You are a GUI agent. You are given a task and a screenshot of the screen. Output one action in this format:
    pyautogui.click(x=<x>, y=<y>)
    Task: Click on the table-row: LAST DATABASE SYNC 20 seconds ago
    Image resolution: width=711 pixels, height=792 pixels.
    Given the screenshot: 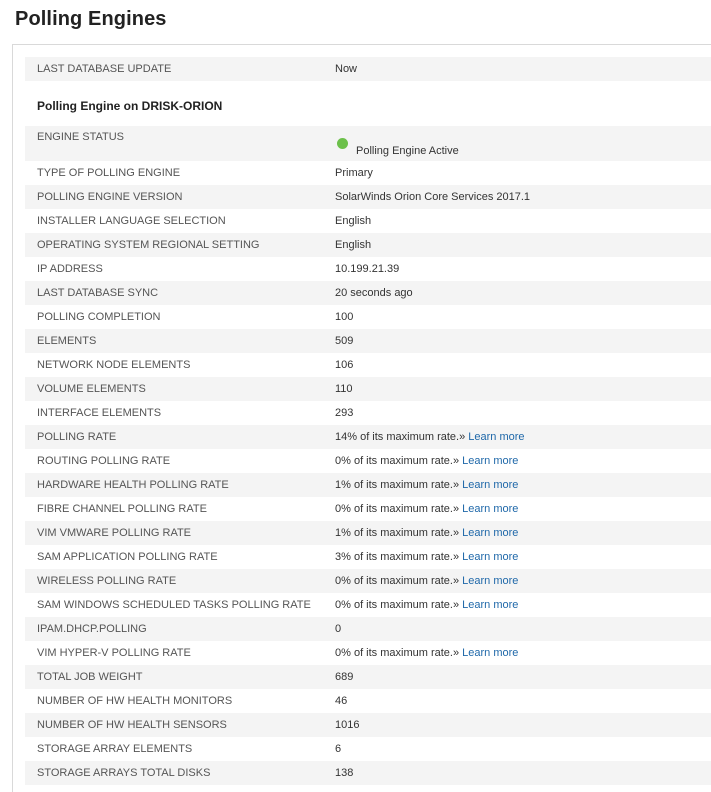 What is the action you would take?
    pyautogui.click(x=368, y=293)
    